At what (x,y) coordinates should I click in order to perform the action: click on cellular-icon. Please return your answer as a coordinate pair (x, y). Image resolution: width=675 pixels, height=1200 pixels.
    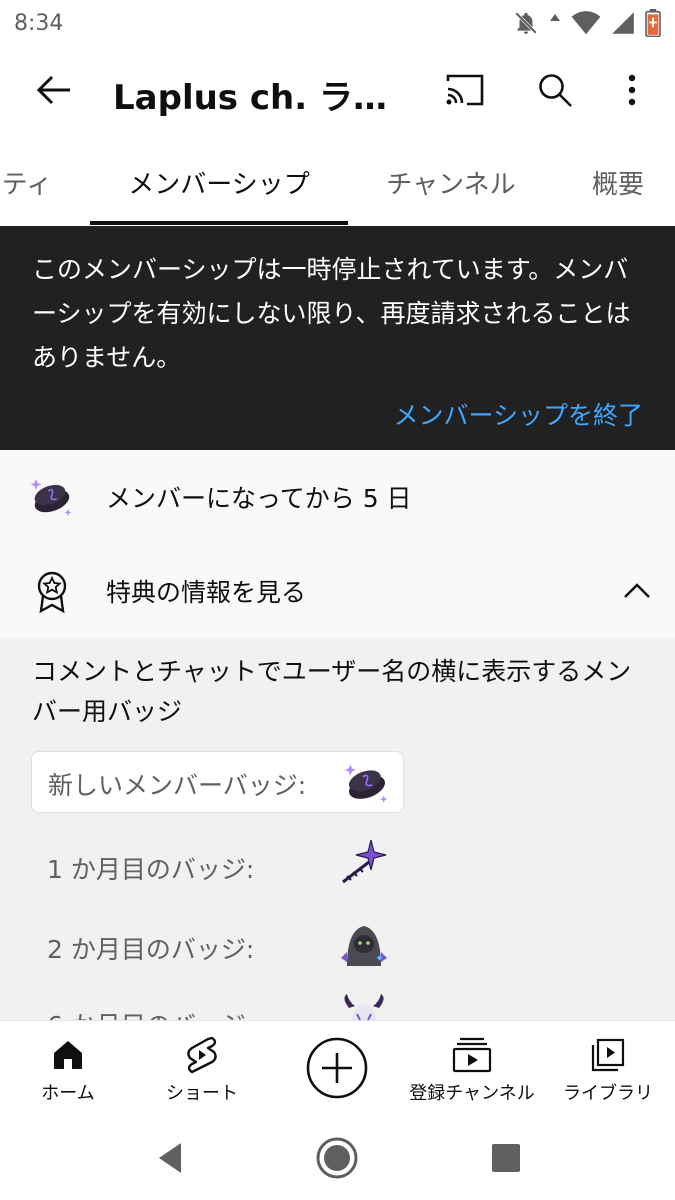
    Looking at the image, I should click on (623, 23).